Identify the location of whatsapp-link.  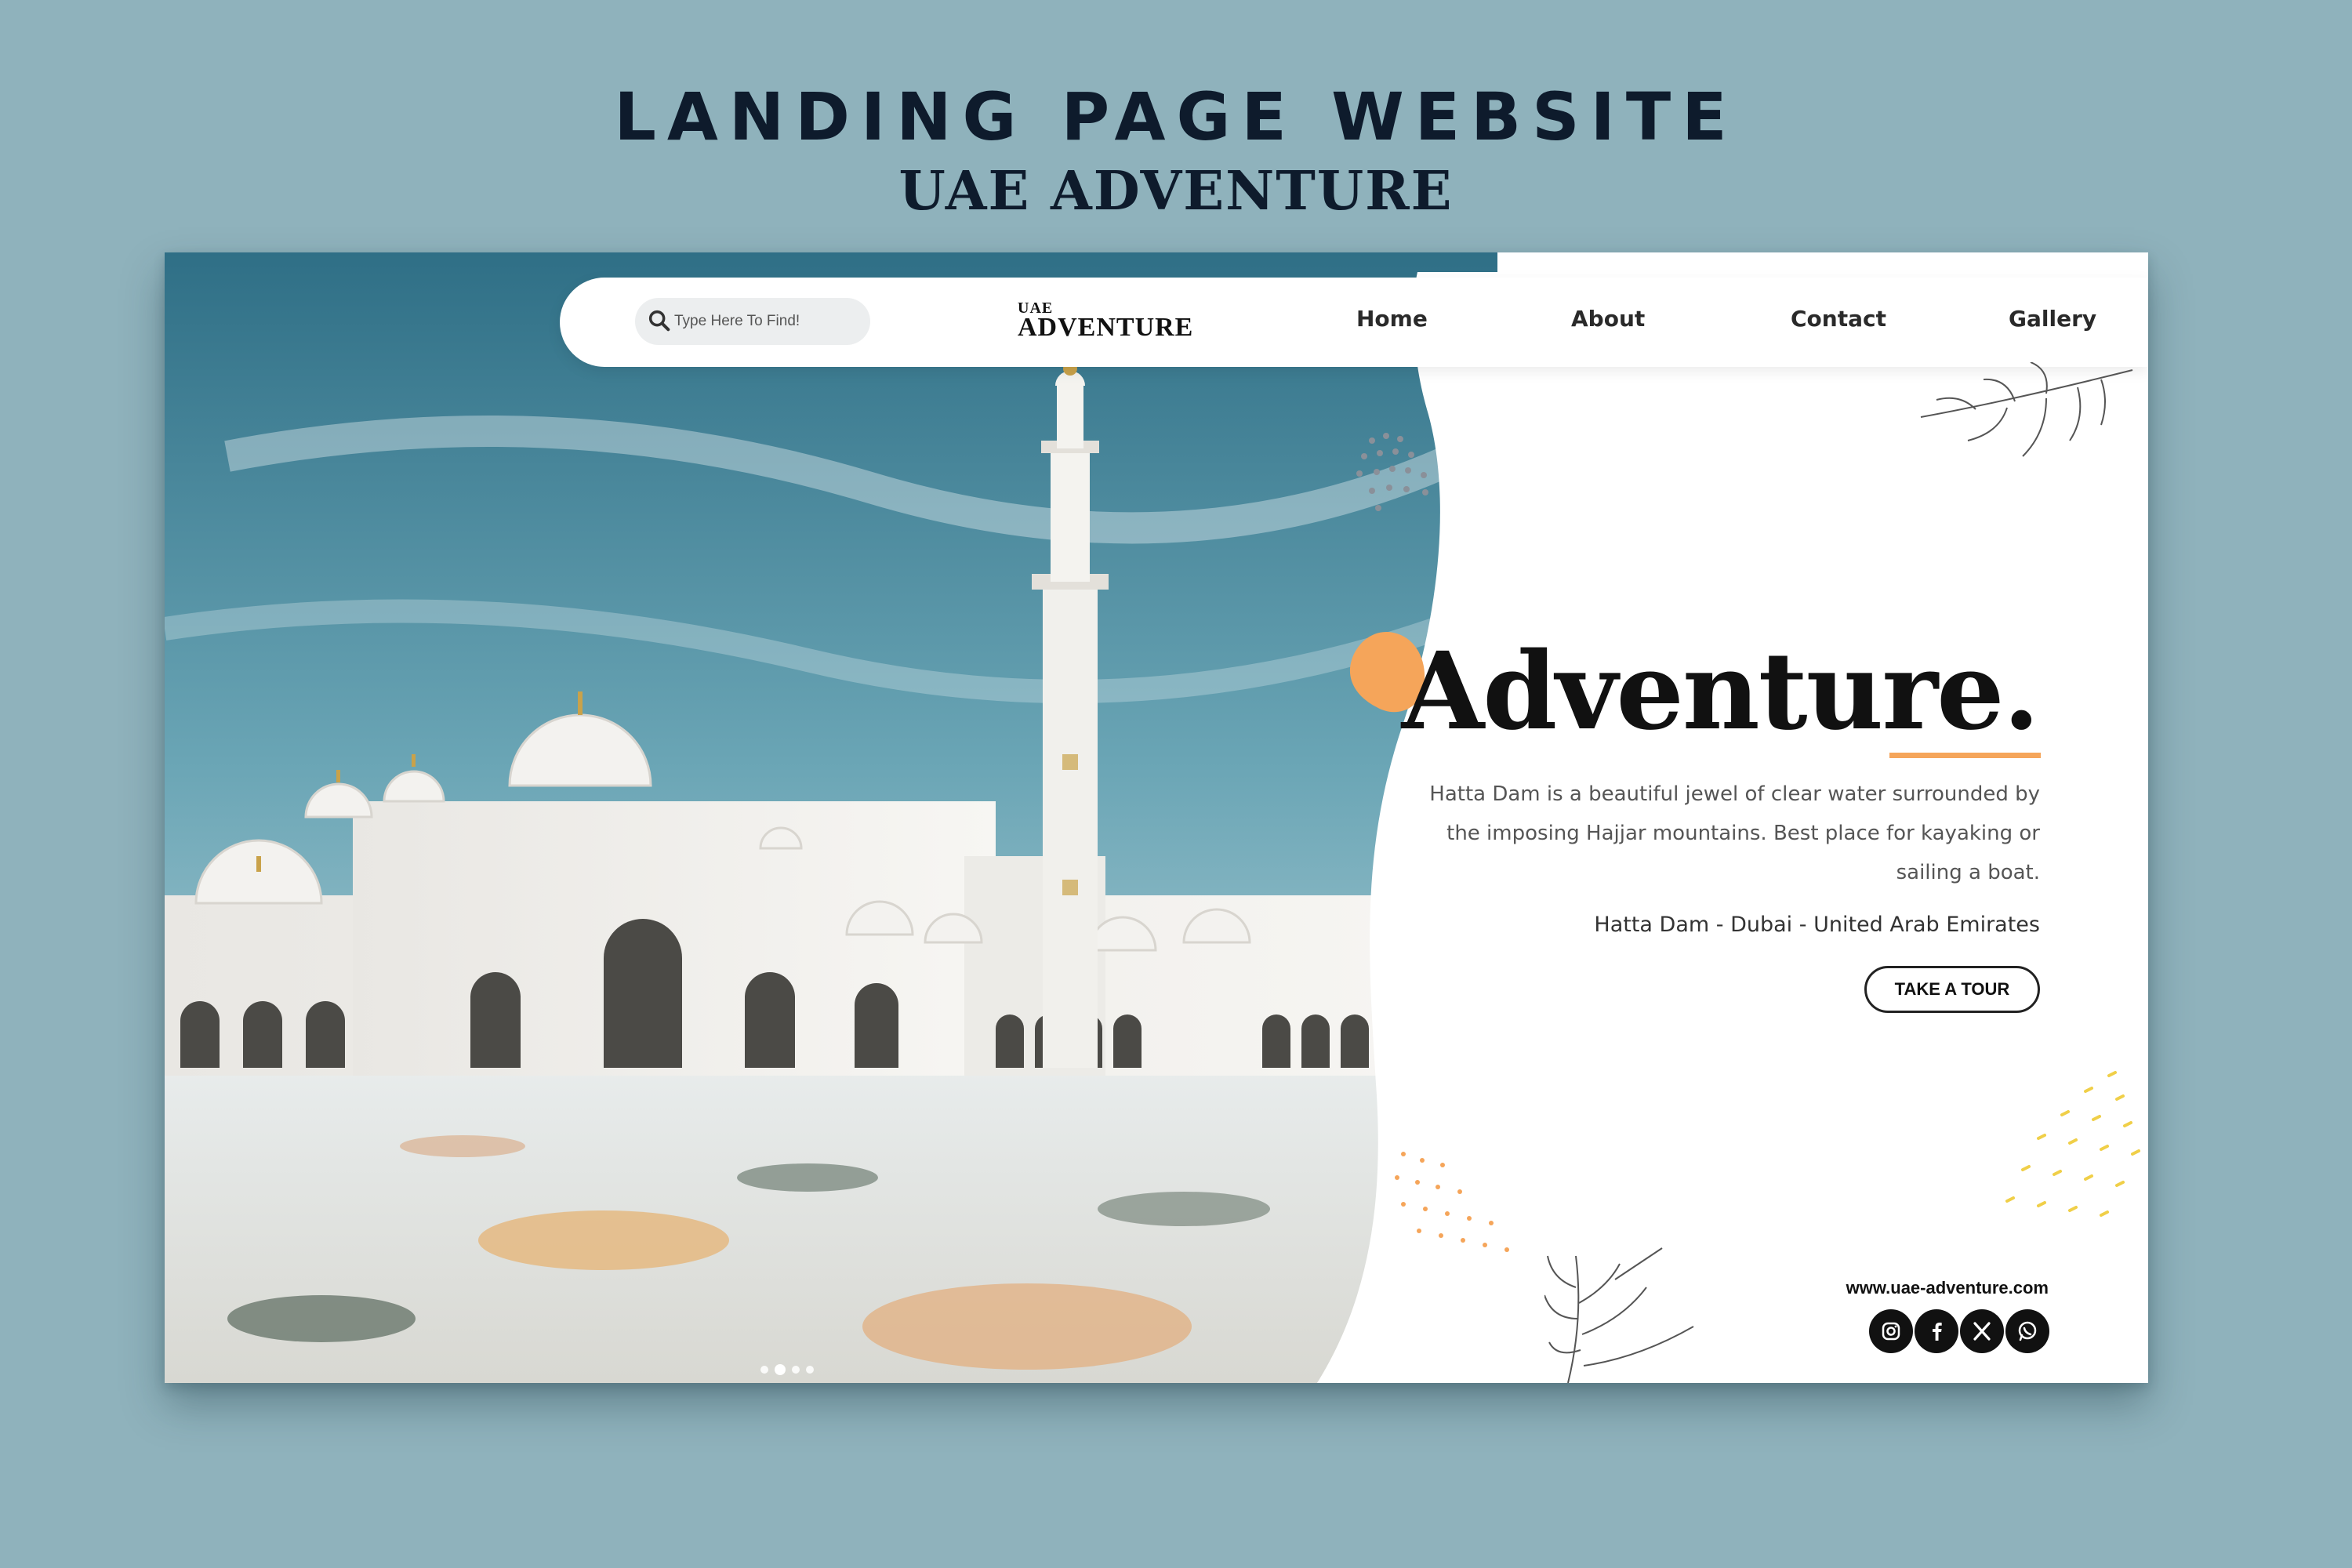
(2027, 1331).